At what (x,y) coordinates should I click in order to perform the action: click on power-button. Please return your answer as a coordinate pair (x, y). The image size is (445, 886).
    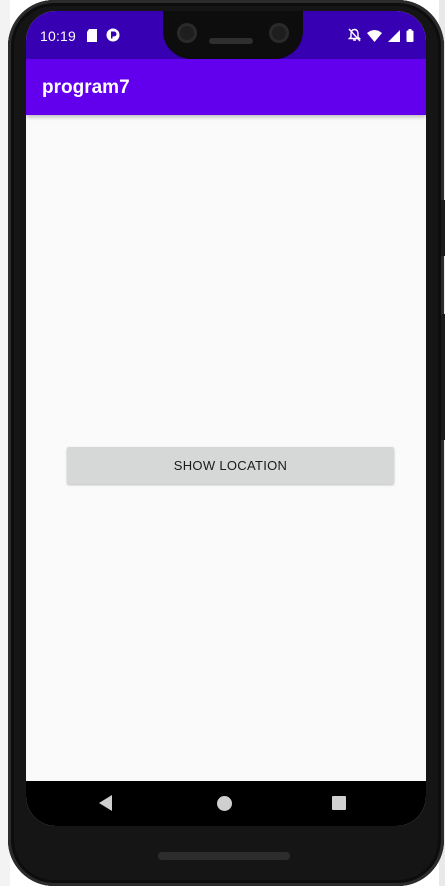
    Looking at the image, I should click on (443, 228).